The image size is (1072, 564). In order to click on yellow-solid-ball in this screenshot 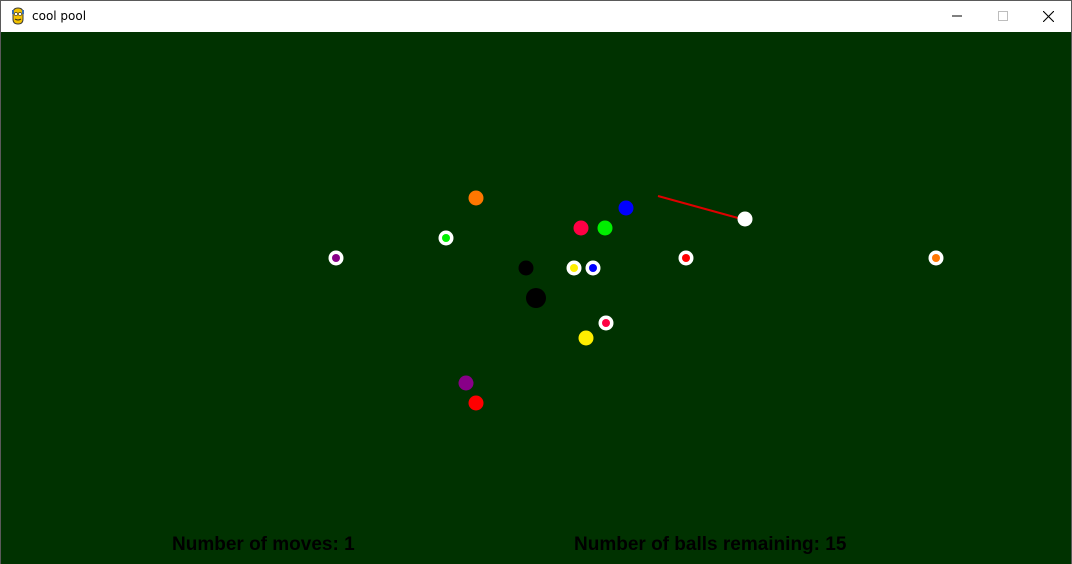, I will do `click(586, 338)`.